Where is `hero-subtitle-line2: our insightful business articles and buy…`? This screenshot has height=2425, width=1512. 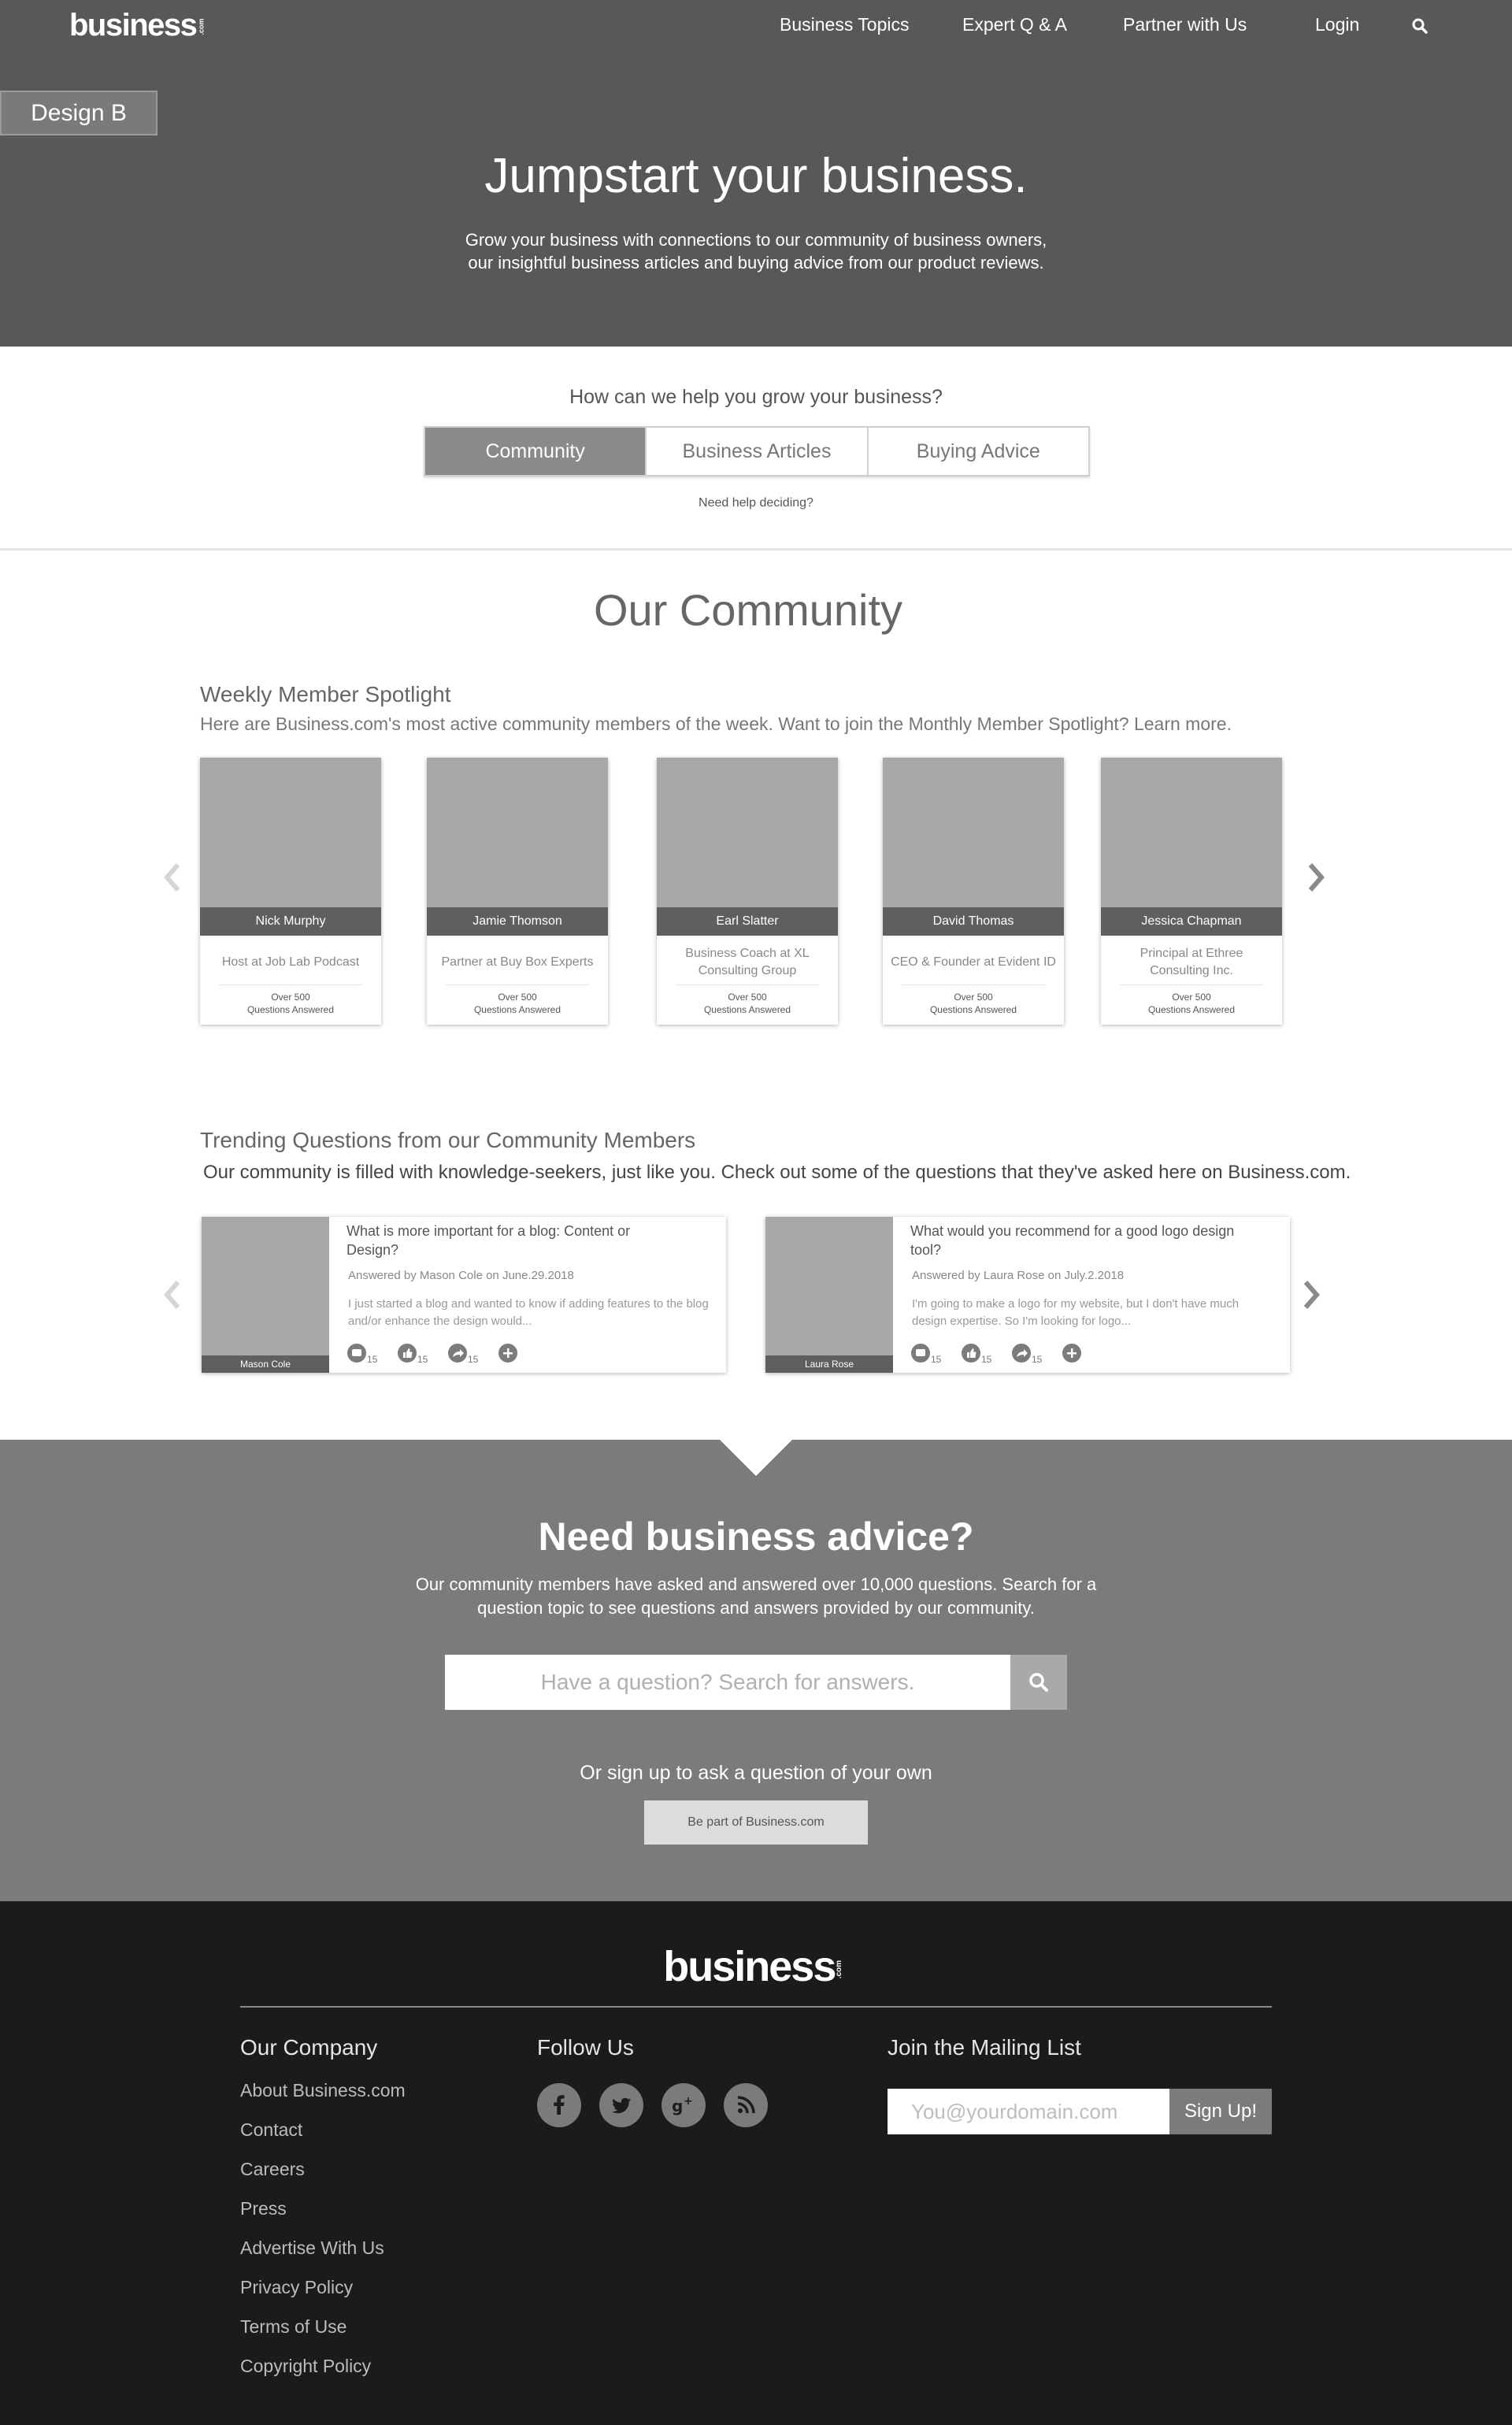
hero-subtitle-line2: our insightful business articles and buy… is located at coordinates (756, 263).